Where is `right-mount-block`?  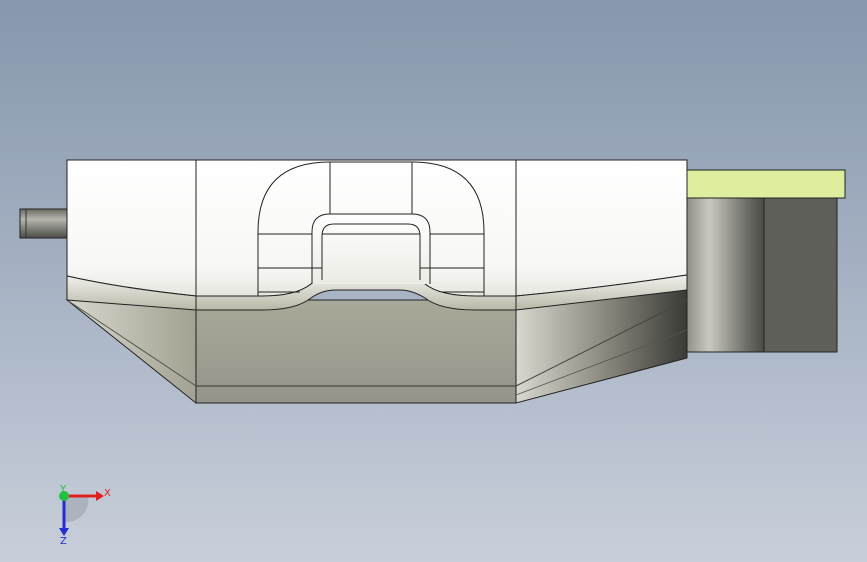
right-mount-block is located at coordinates (765, 261).